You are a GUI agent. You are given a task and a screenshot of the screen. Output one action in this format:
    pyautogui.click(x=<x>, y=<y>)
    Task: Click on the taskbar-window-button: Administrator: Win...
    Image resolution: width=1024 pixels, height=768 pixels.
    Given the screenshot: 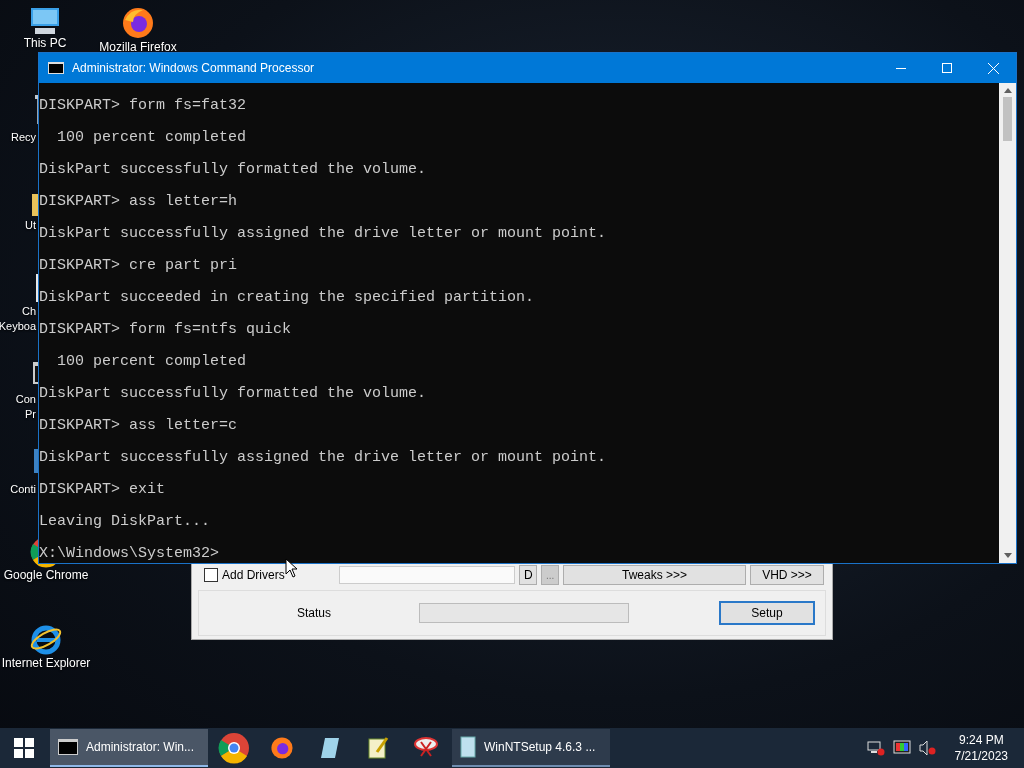 What is the action you would take?
    pyautogui.click(x=129, y=748)
    